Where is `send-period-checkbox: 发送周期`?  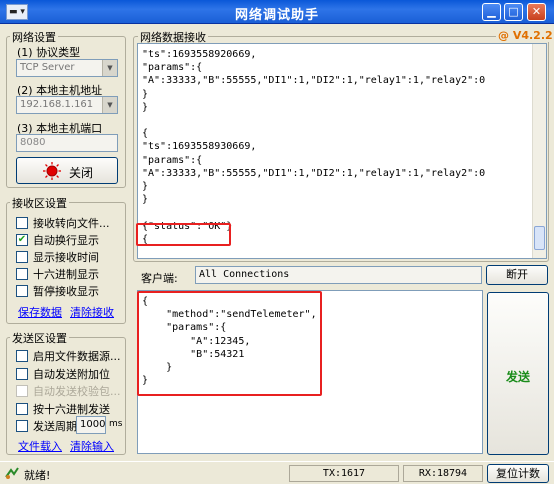
send-period-checkbox: 发送周期 is located at coordinates (46, 426).